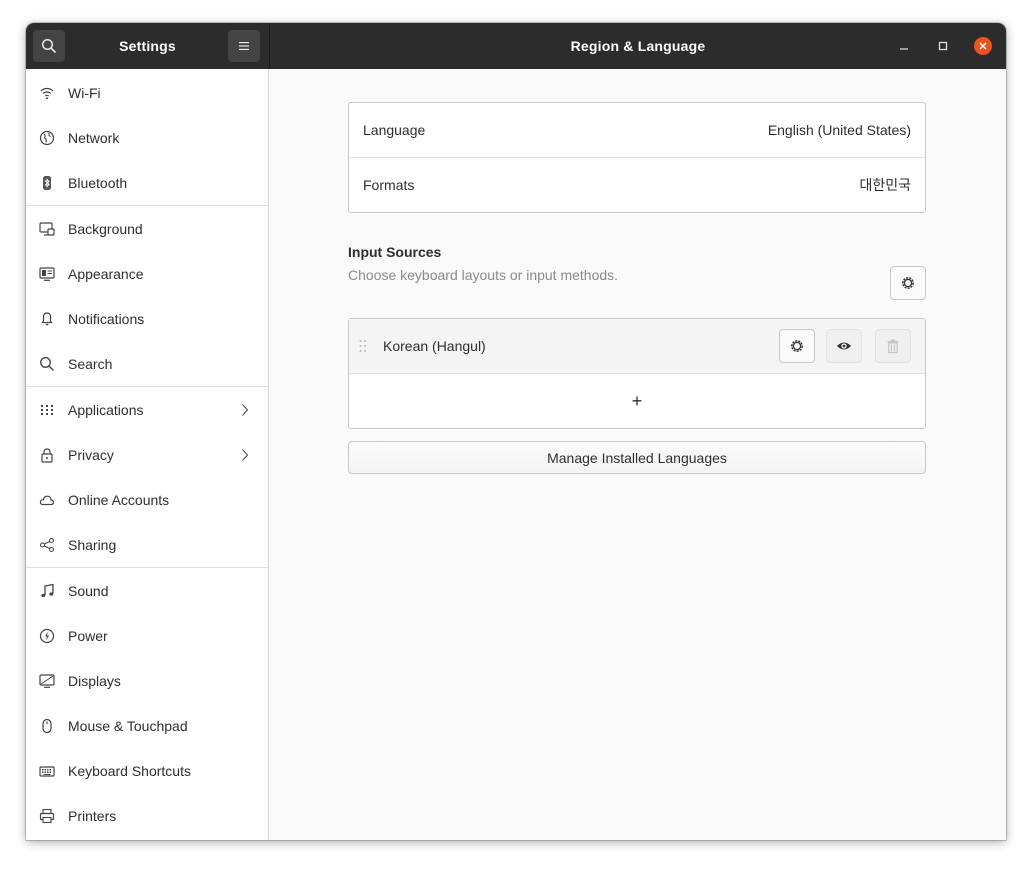 The width and height of the screenshot is (1032, 869). I want to click on sidebar-item-privacy: Privacy, so click(147, 454).